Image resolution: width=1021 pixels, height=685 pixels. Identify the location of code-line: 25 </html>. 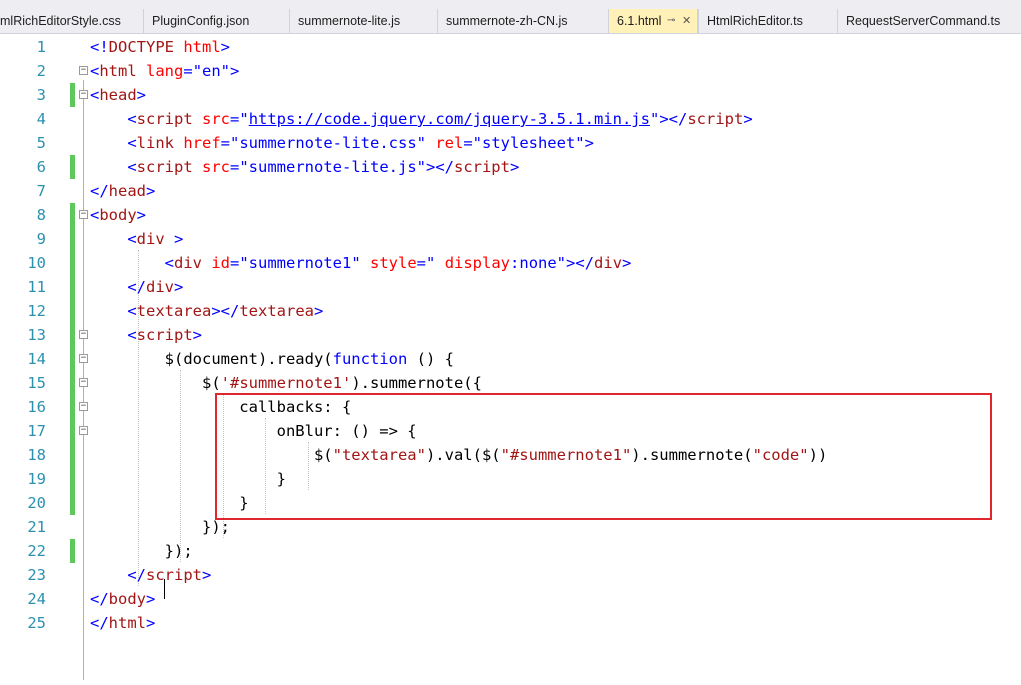
(510, 623).